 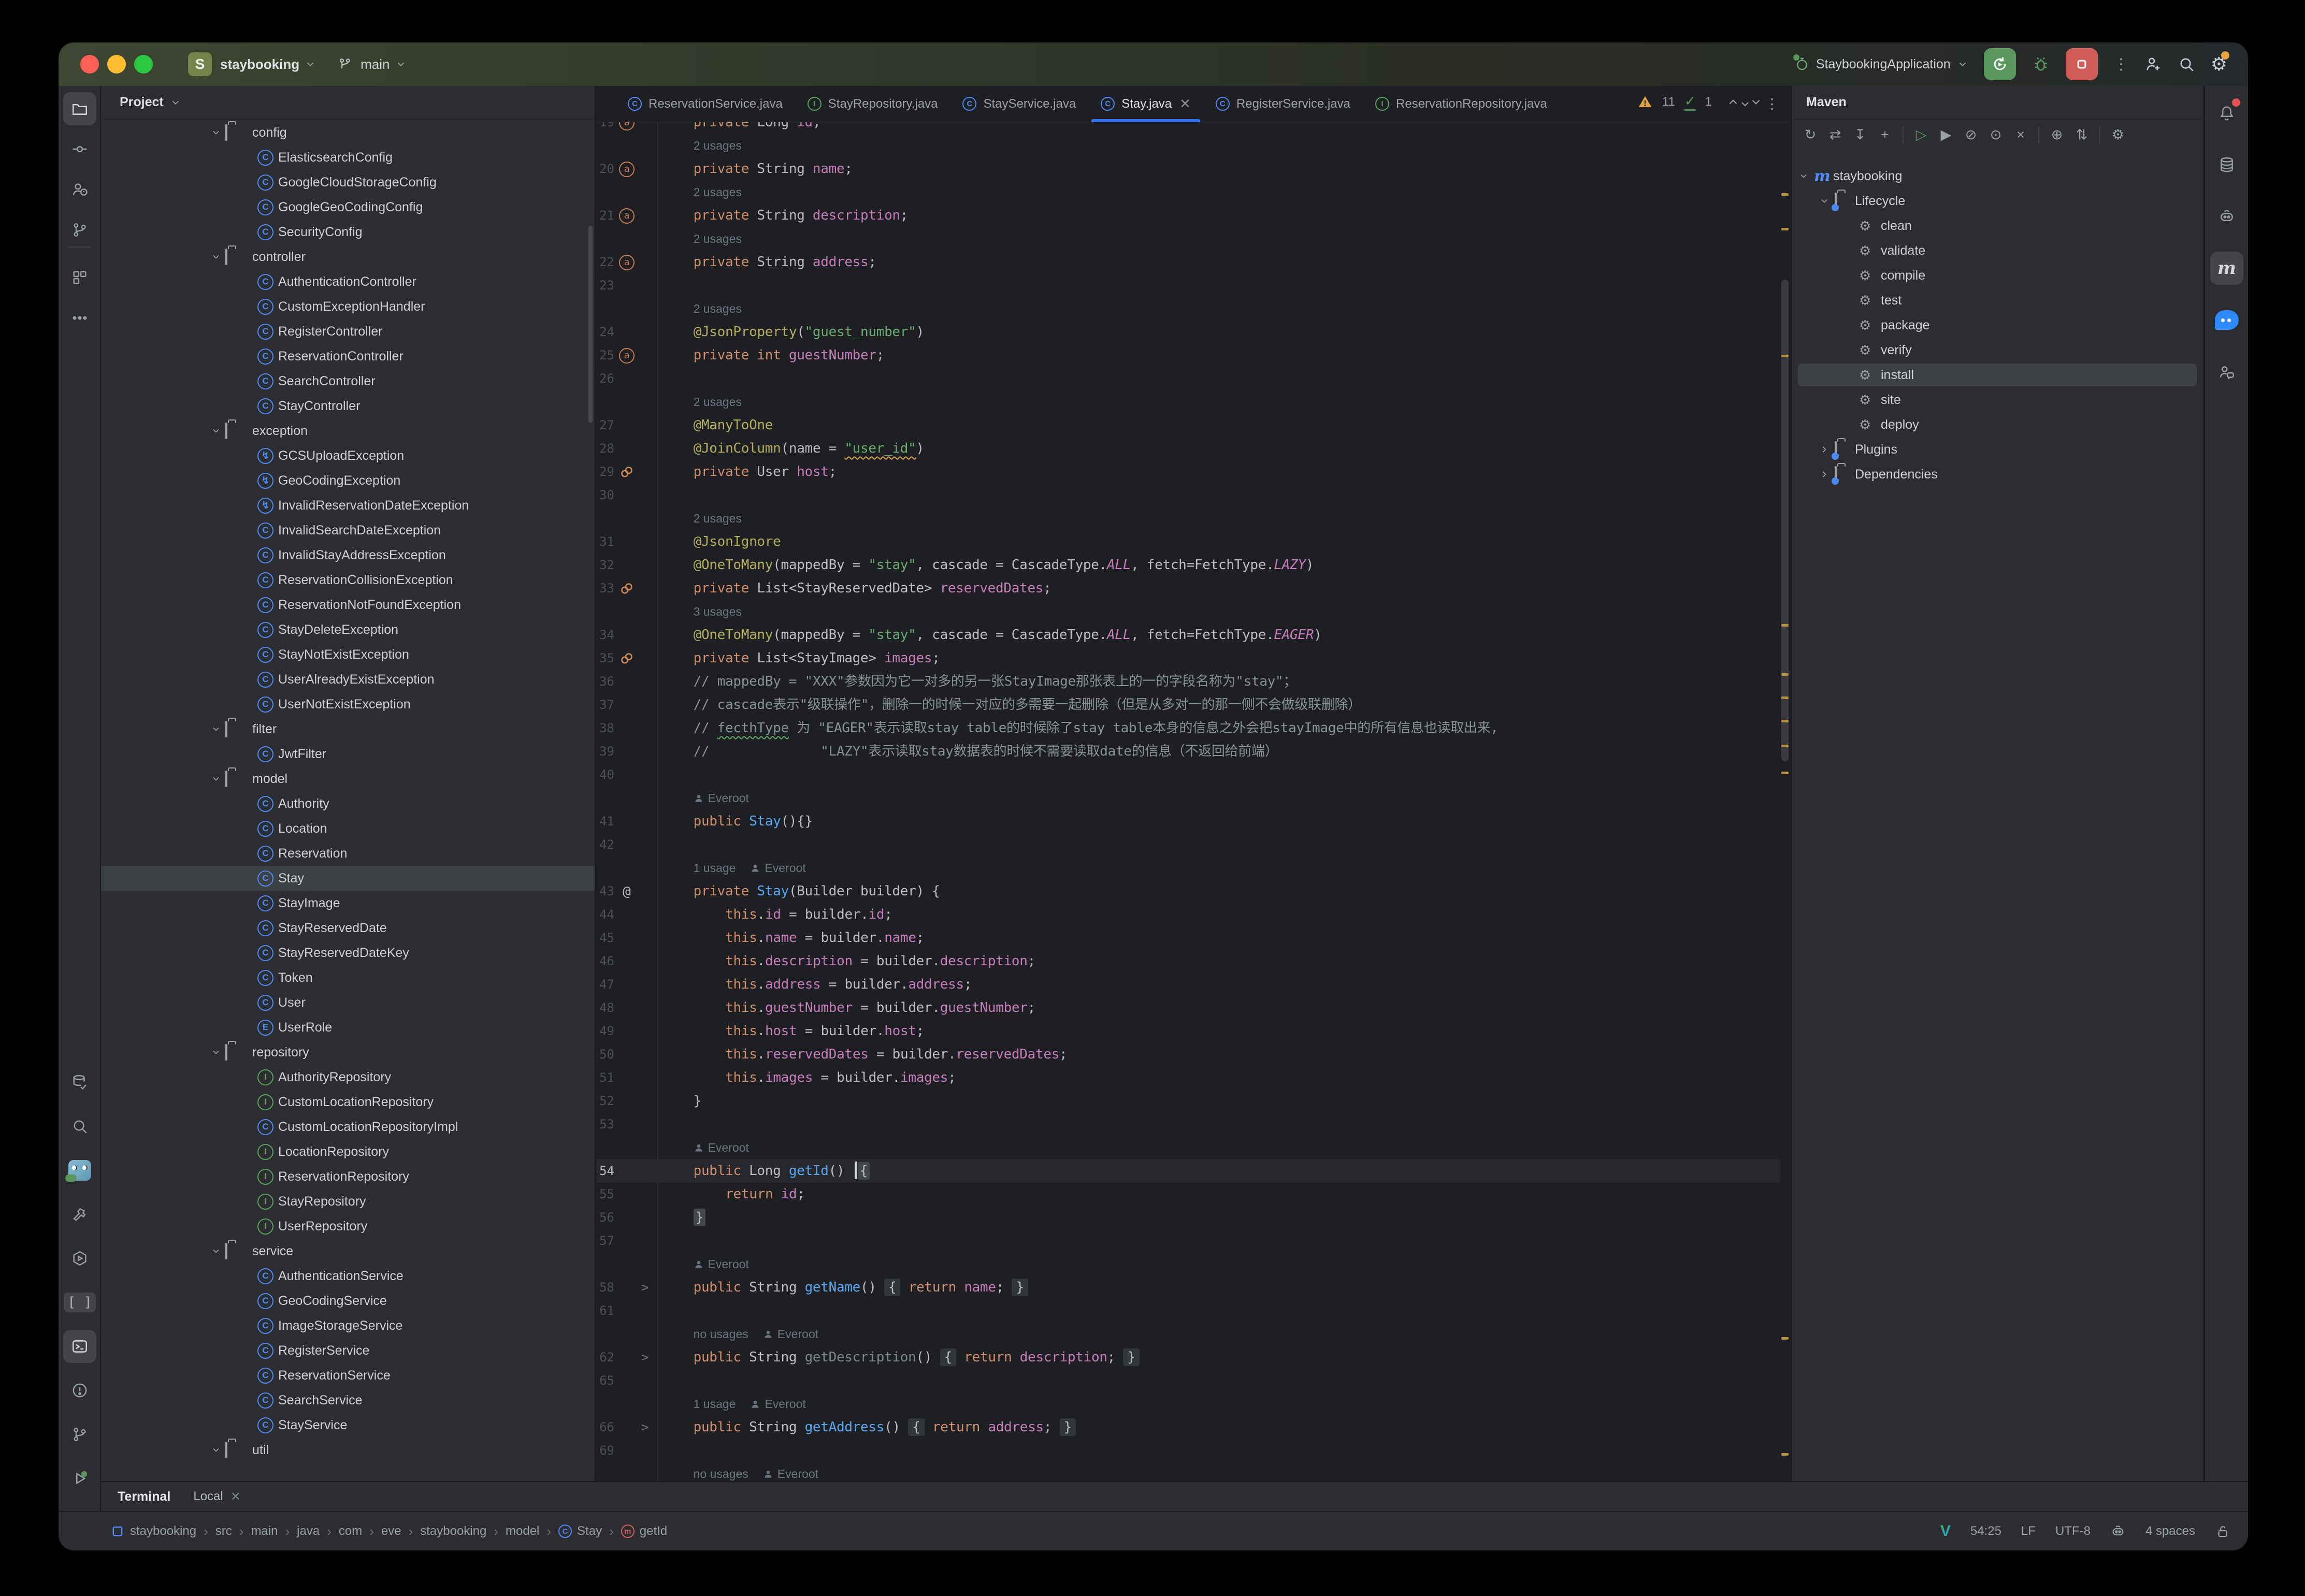 What do you see at coordinates (348, 928) in the screenshot?
I see `tree-item-StayReservedDate: C StayReservedDate` at bounding box center [348, 928].